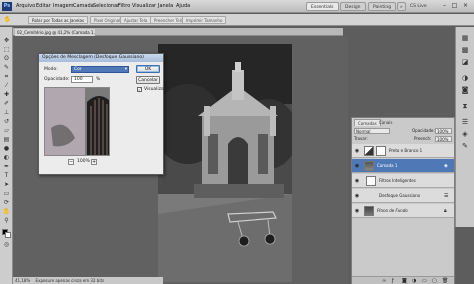 The width and height of the screenshot is (474, 284). Describe the element at coordinates (443, 131) in the screenshot. I see `layer-opacity-input: 100%` at that location.